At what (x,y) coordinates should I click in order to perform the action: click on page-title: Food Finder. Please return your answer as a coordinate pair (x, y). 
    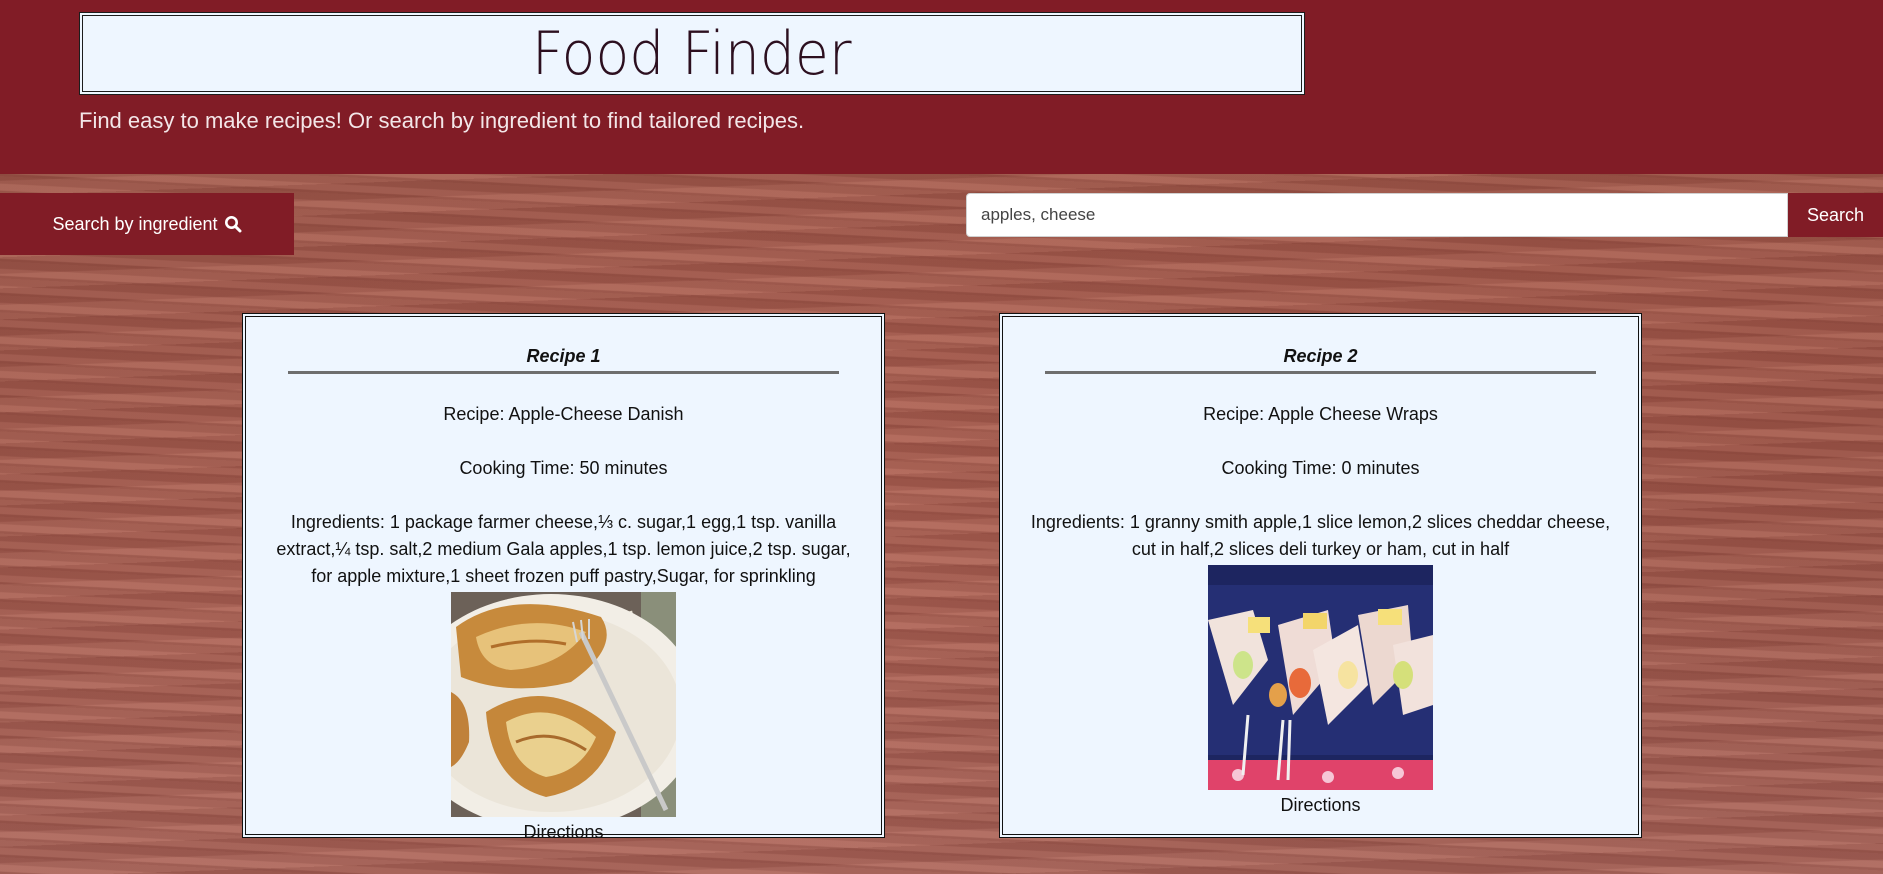
    Looking at the image, I should click on (692, 53).